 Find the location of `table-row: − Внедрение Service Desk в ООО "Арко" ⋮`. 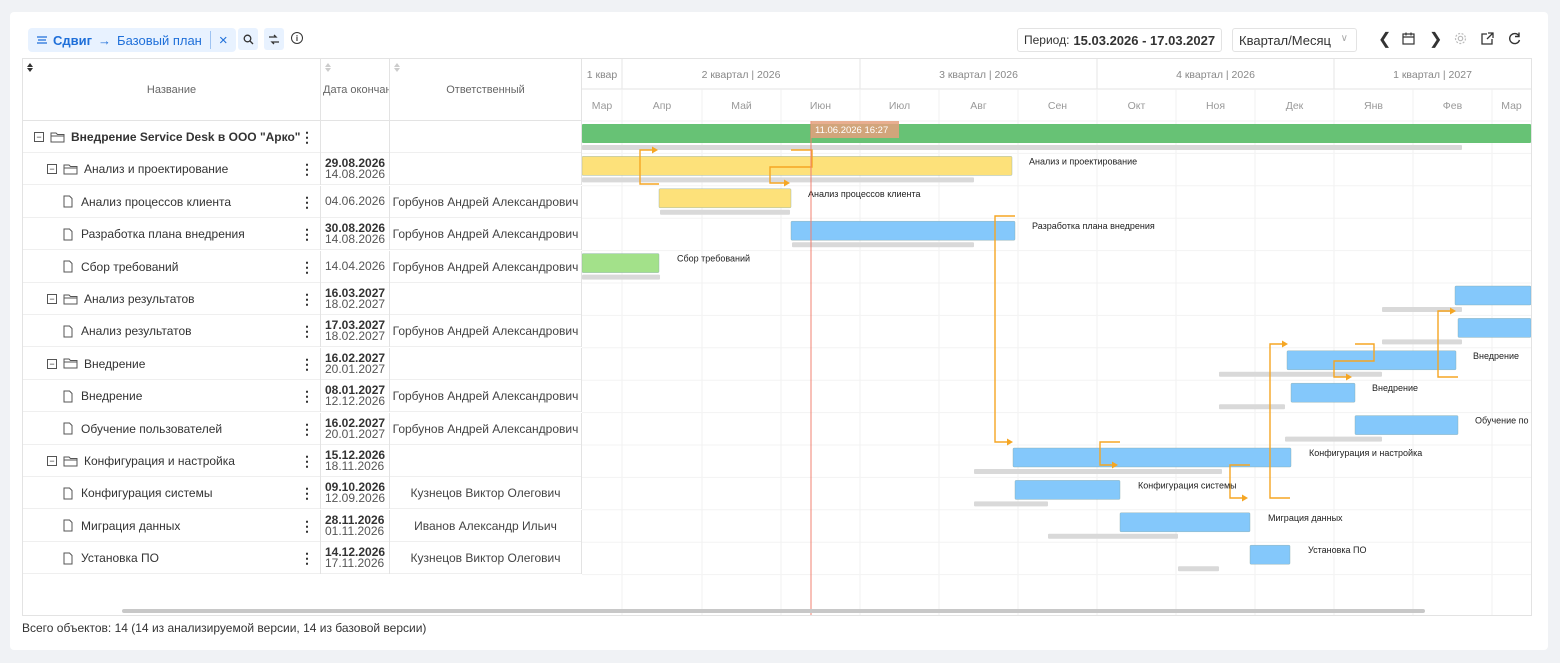

table-row: − Внедрение Service Desk в ООО "Арко" ⋮ is located at coordinates (302, 137).